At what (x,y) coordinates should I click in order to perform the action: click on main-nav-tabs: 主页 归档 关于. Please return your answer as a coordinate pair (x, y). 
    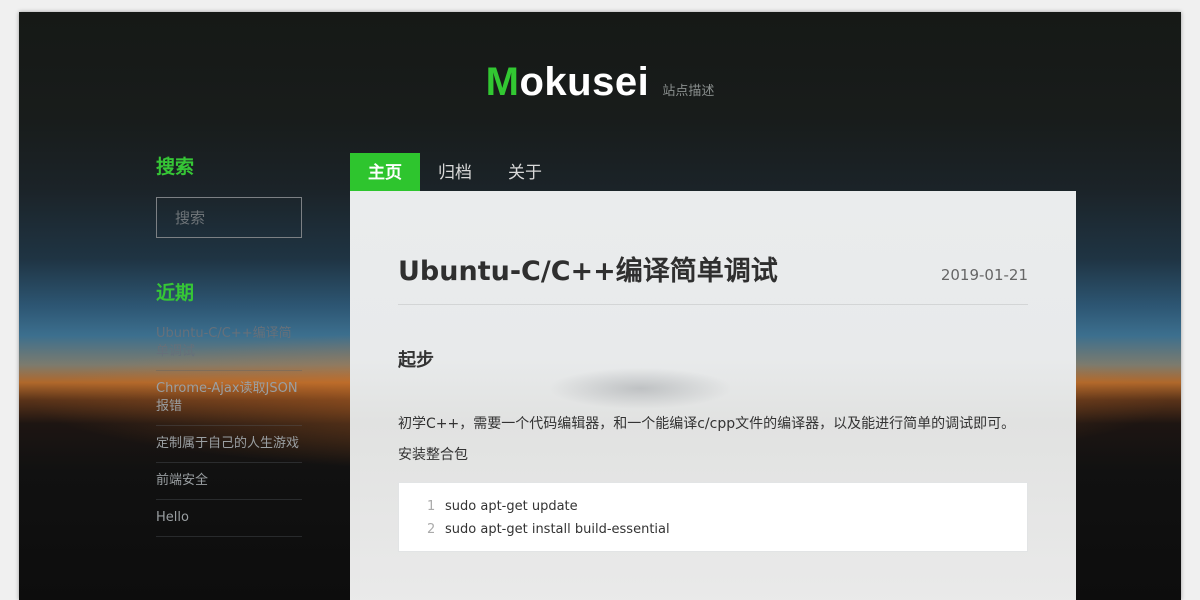
    Looking at the image, I should click on (455, 172).